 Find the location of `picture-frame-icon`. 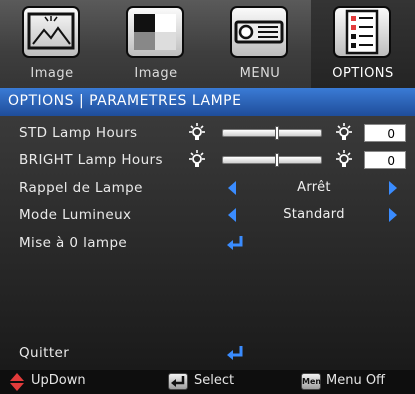

picture-frame-icon is located at coordinates (51, 32).